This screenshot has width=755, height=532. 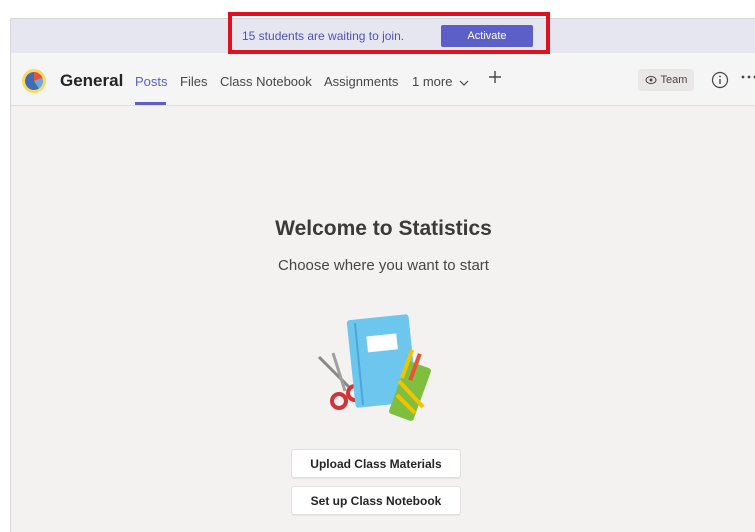 What do you see at coordinates (150, 103) in the screenshot?
I see `active-tab-indicator` at bounding box center [150, 103].